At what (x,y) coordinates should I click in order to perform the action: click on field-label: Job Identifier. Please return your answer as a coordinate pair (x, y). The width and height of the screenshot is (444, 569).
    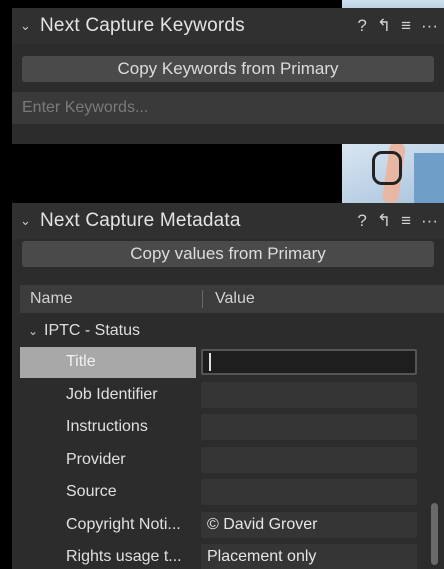
    Looking at the image, I should click on (112, 394).